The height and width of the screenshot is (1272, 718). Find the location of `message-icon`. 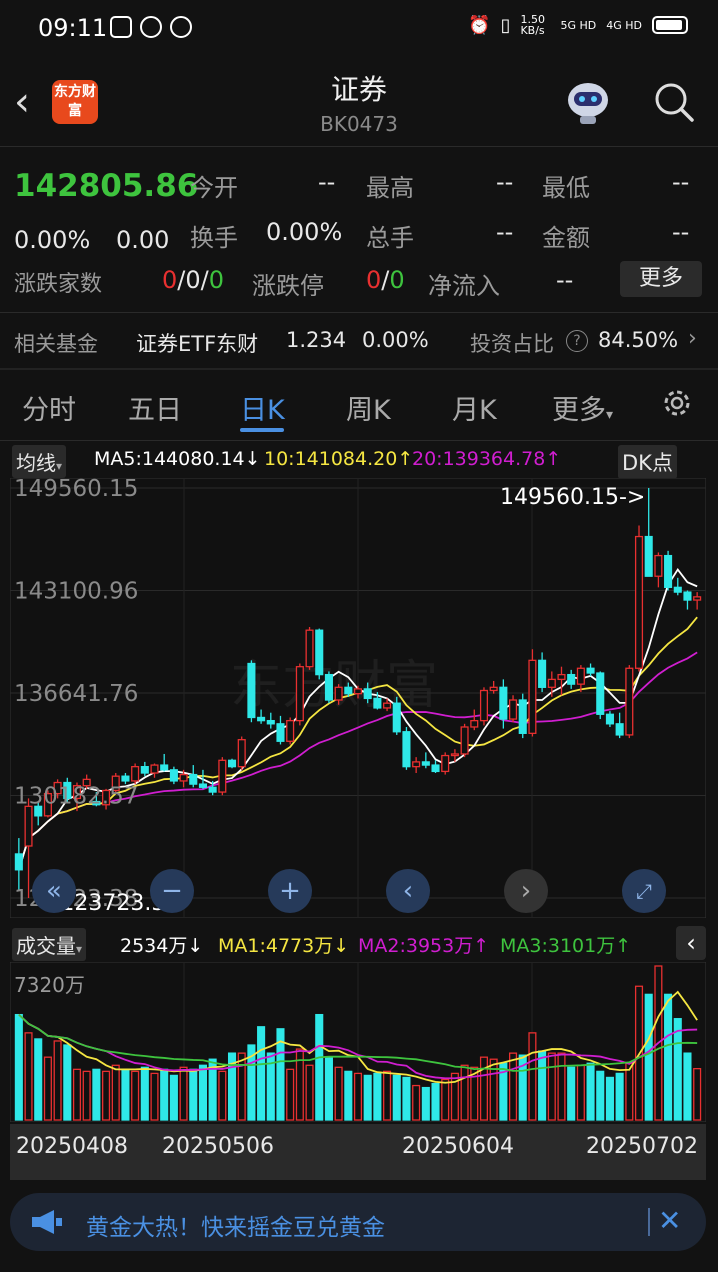

message-icon is located at coordinates (151, 27).